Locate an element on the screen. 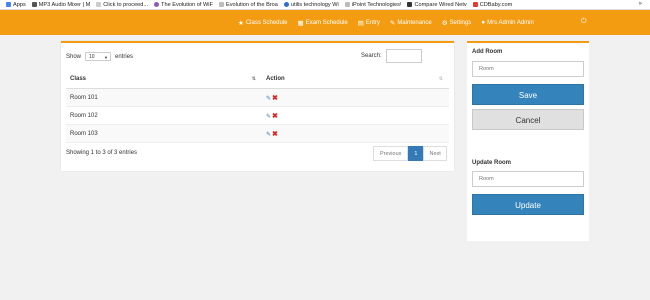 This screenshot has height=300, width=650. bookmark-item: MP3 Audio Mixer | M is located at coordinates (60, 5).